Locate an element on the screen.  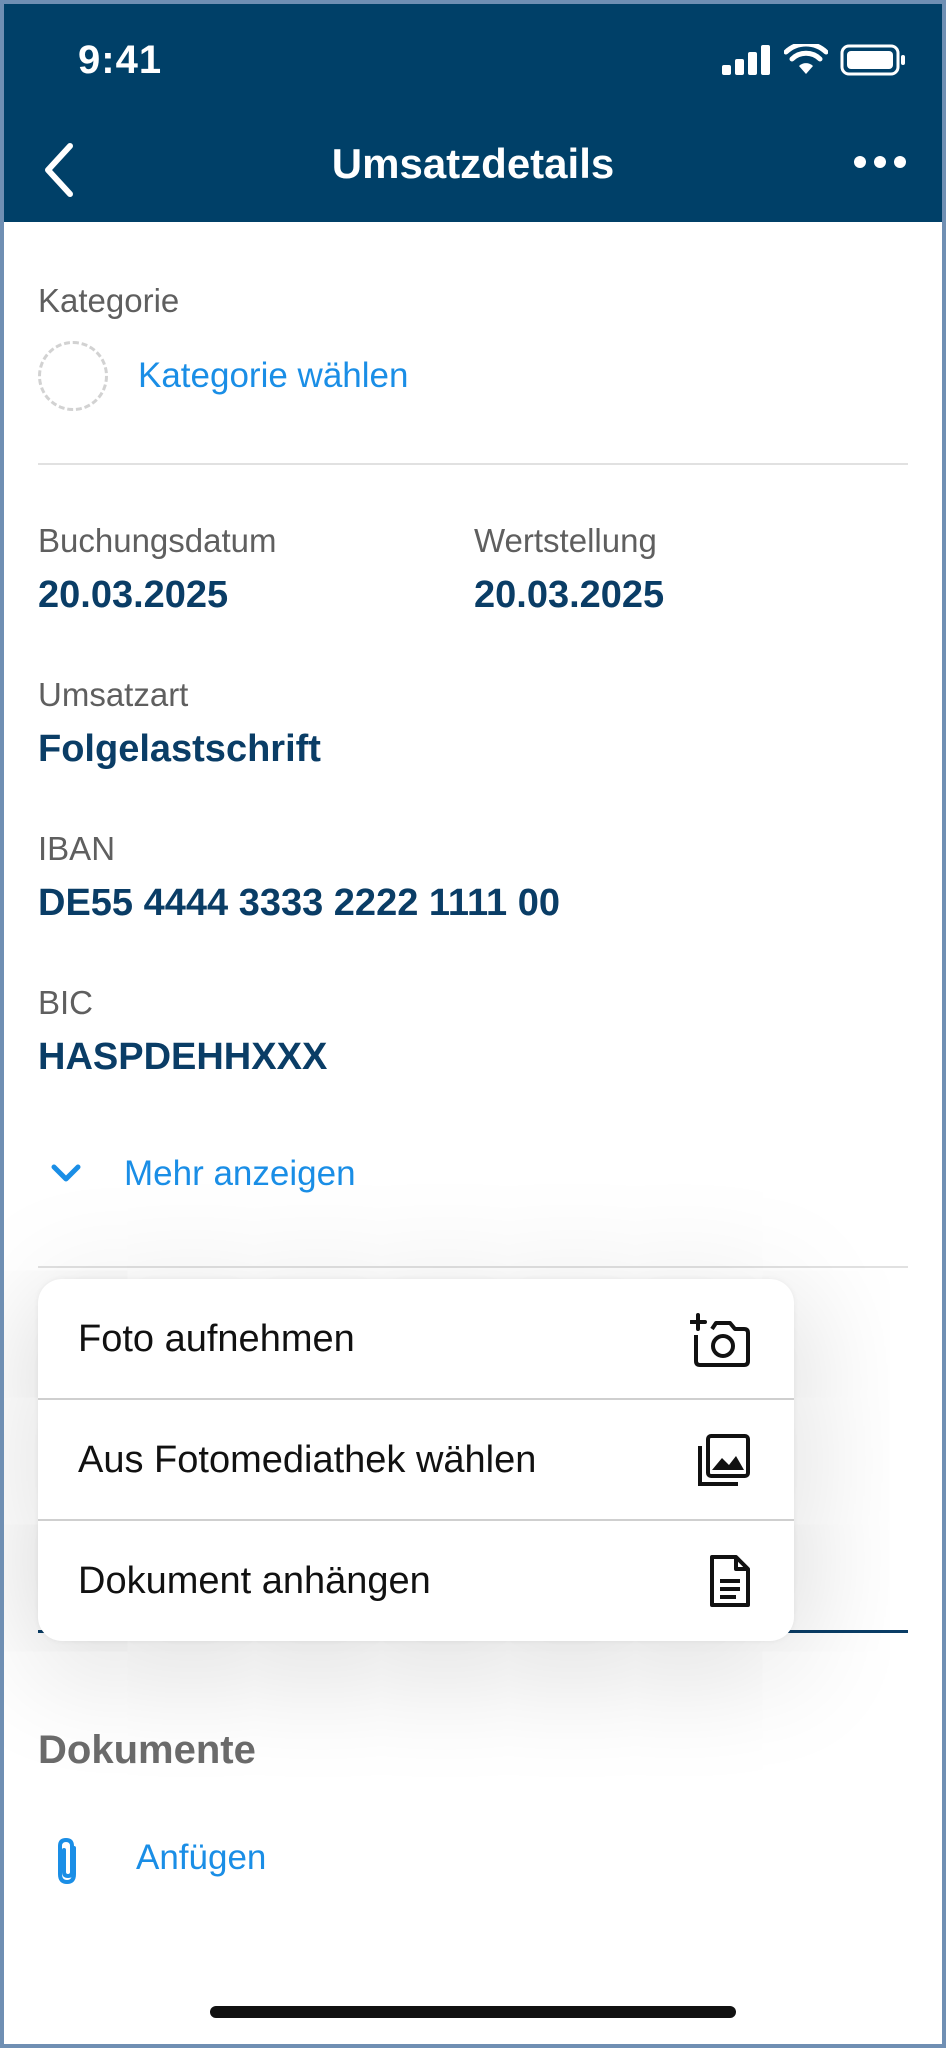
bic-label: BIC is located at coordinates (66, 1002).